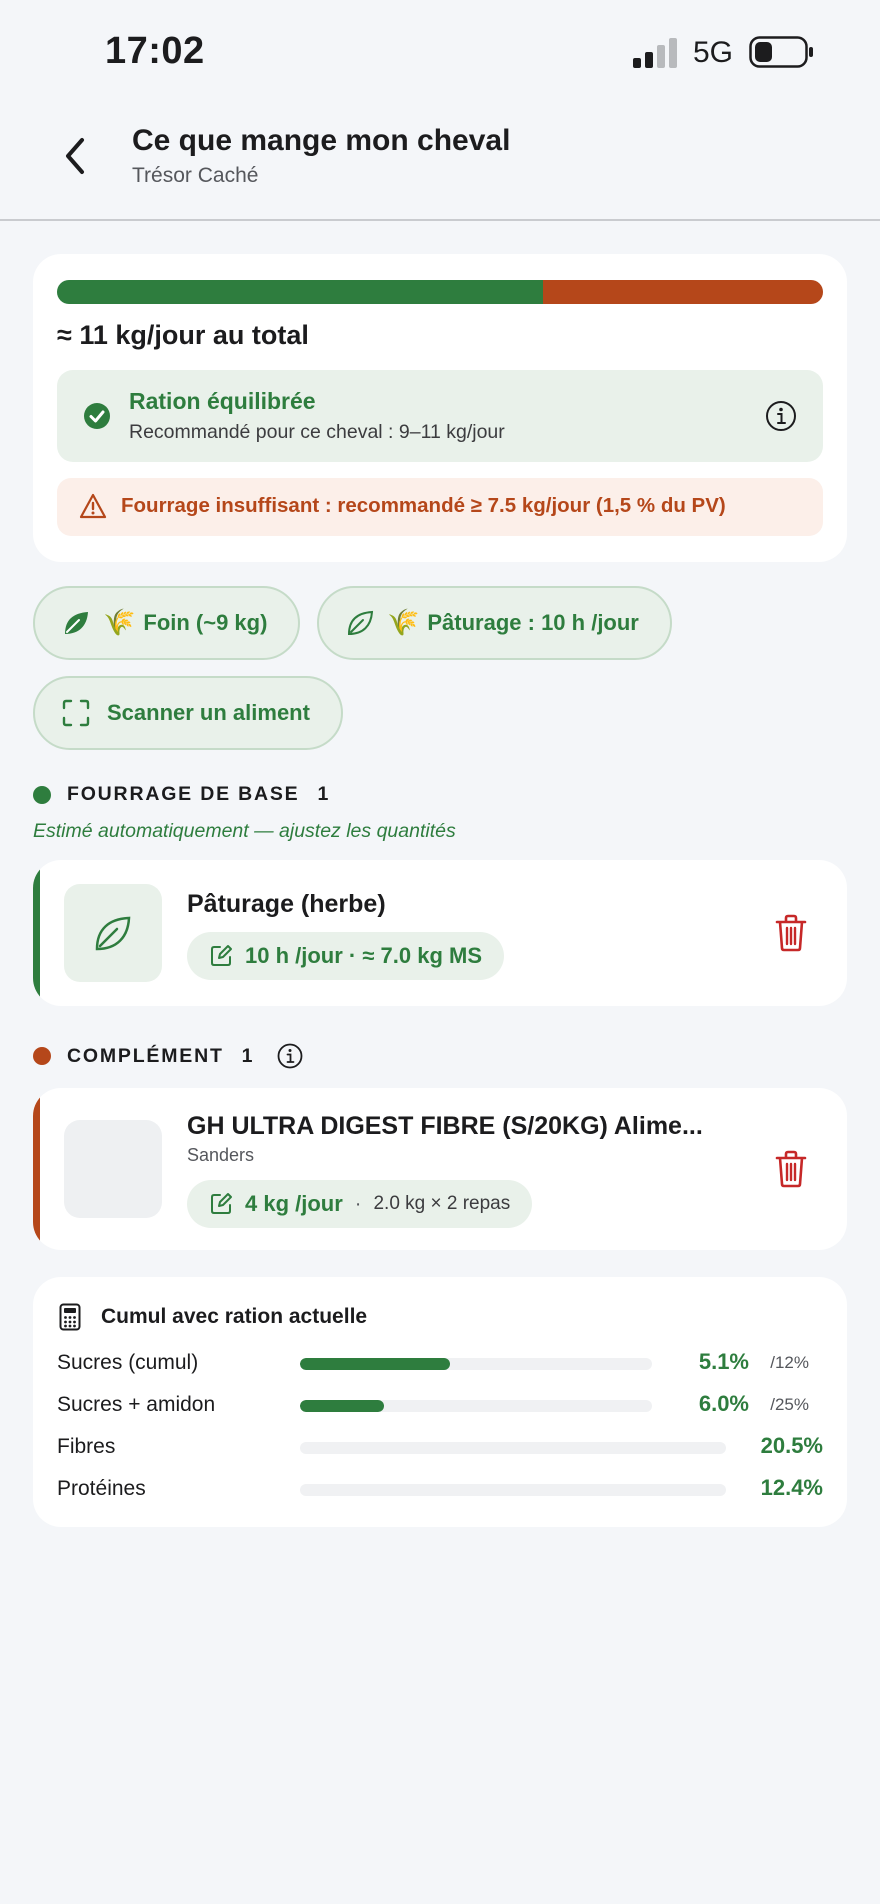  I want to click on network-label: 5G, so click(713, 52).